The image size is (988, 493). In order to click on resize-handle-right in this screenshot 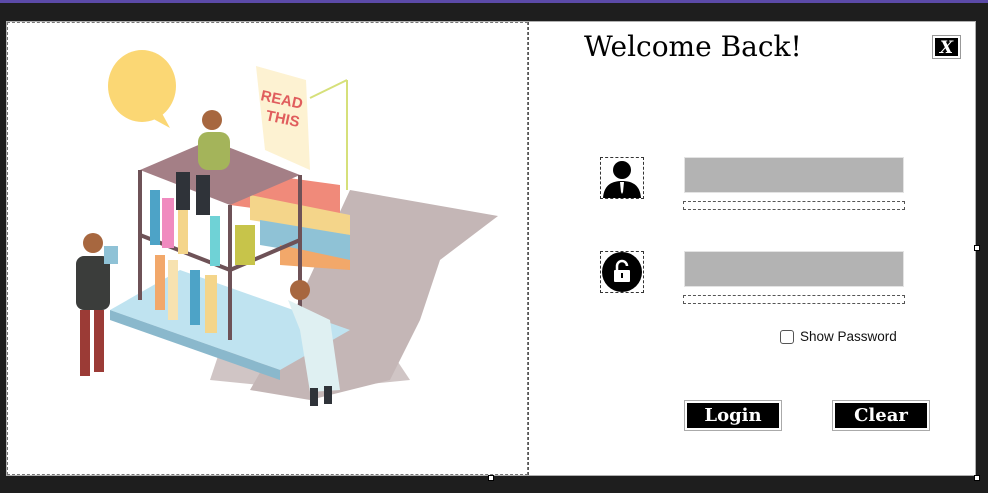, I will do `click(977, 248)`.